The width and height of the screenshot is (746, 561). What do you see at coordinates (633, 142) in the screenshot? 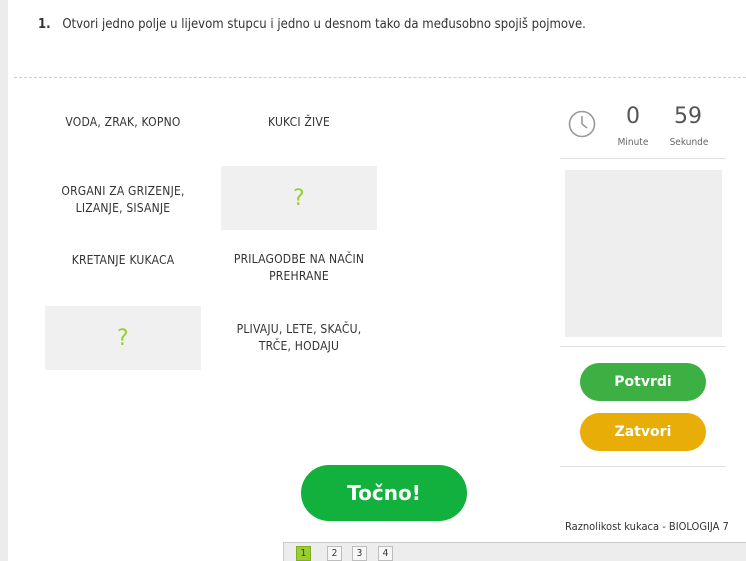
I see `timer-minutes-label: Minute` at bounding box center [633, 142].